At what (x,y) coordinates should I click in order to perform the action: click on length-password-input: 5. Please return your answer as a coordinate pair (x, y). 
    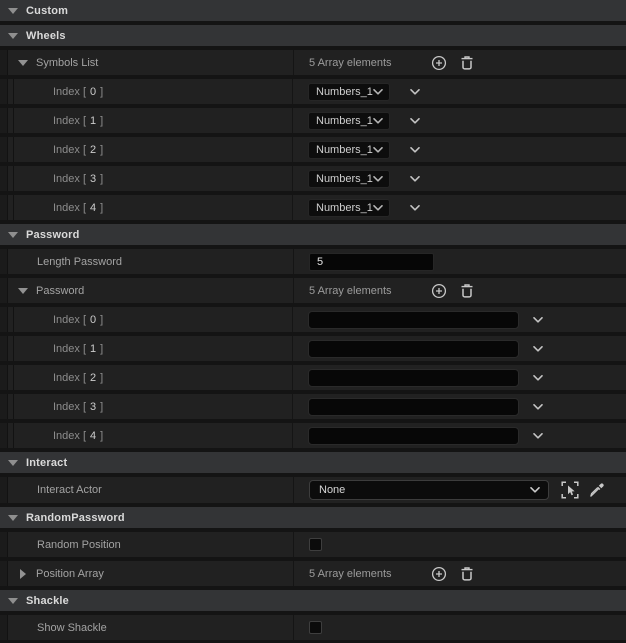
    Looking at the image, I should click on (371, 261).